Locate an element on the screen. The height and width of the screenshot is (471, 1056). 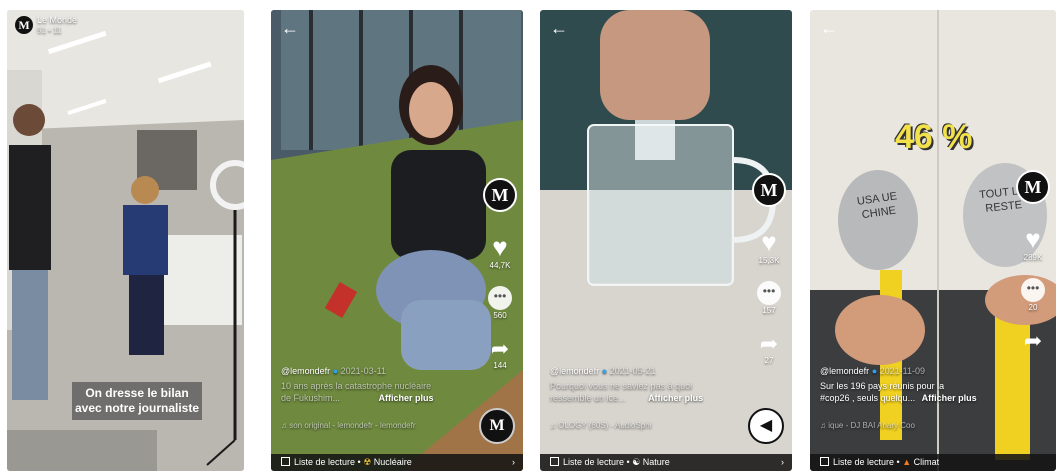
post-date: 2021-05-21 is located at coordinates (632, 371).